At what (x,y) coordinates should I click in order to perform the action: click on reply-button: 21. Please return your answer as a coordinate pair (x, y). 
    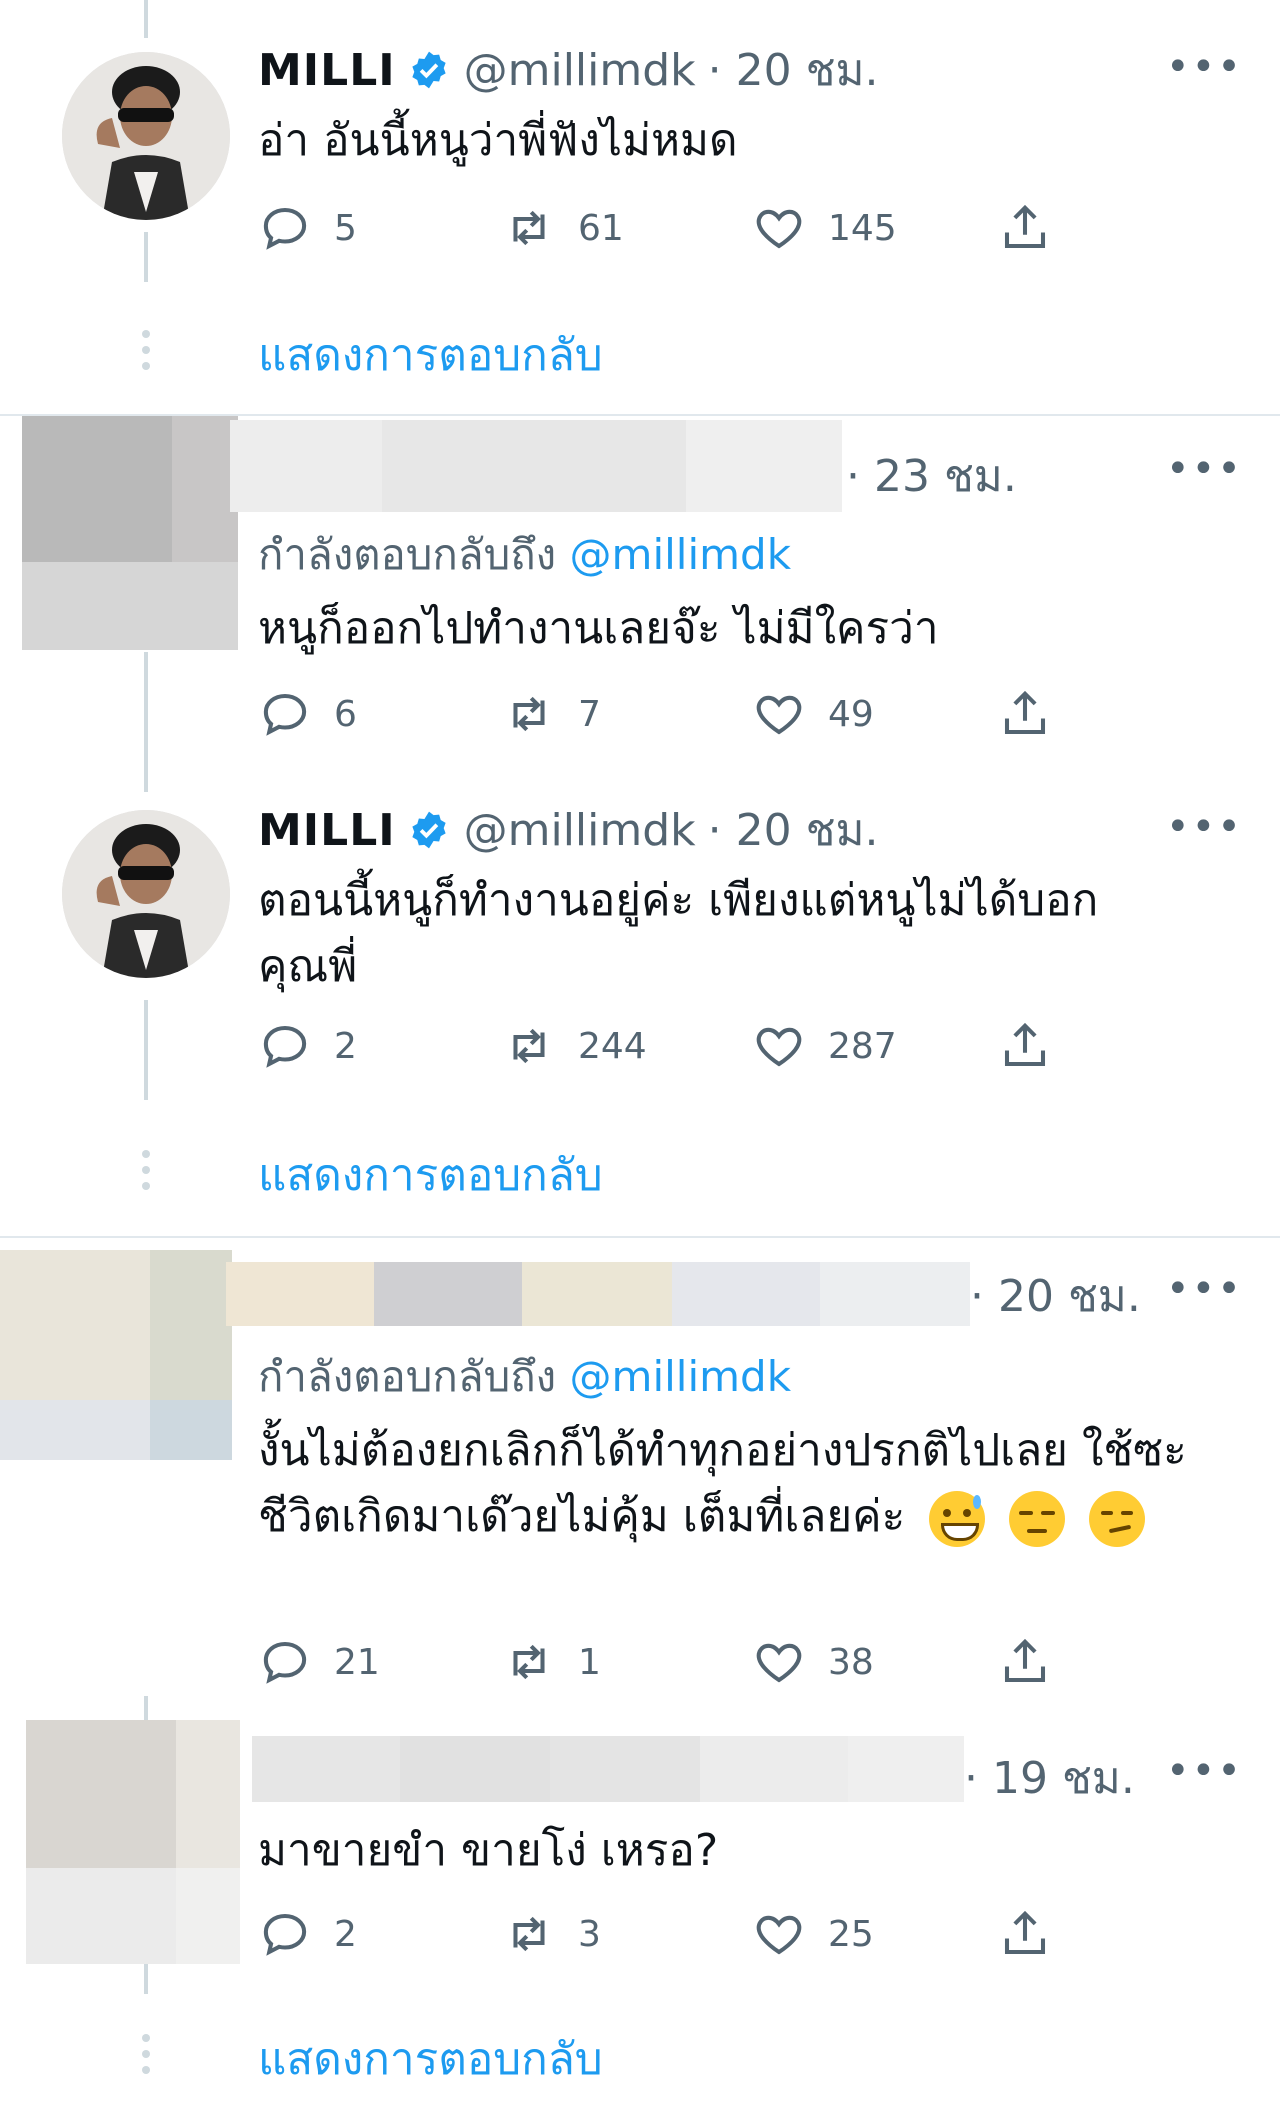
    Looking at the image, I should click on (319, 1662).